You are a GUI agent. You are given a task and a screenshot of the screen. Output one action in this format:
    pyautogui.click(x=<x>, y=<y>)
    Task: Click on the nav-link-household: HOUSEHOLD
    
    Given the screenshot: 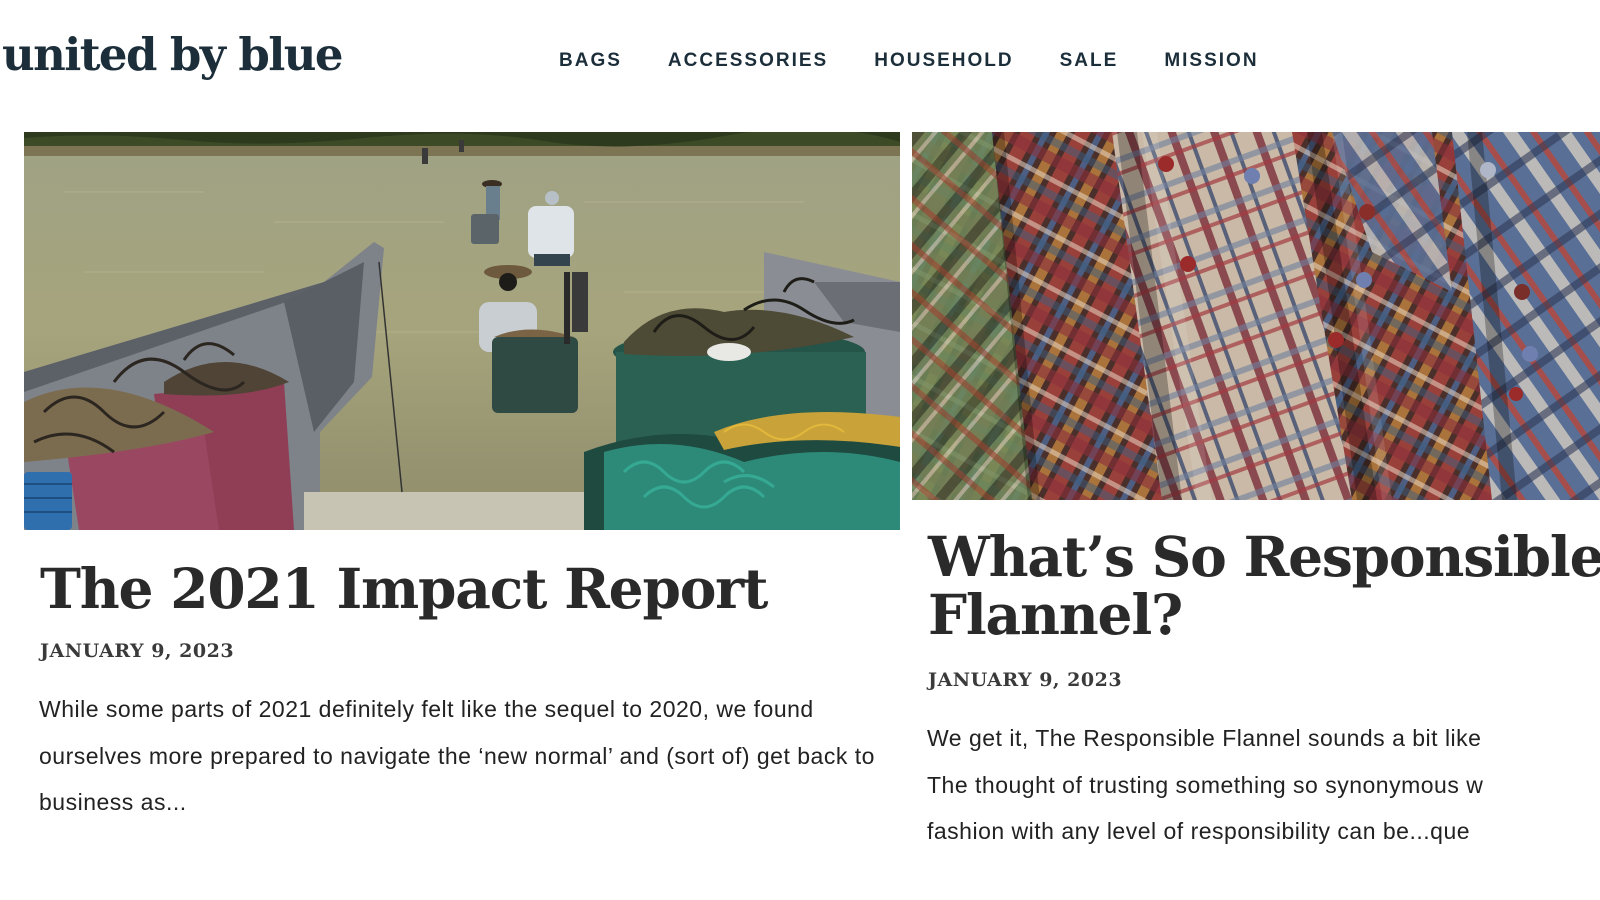 What is the action you would take?
    pyautogui.click(x=943, y=61)
    